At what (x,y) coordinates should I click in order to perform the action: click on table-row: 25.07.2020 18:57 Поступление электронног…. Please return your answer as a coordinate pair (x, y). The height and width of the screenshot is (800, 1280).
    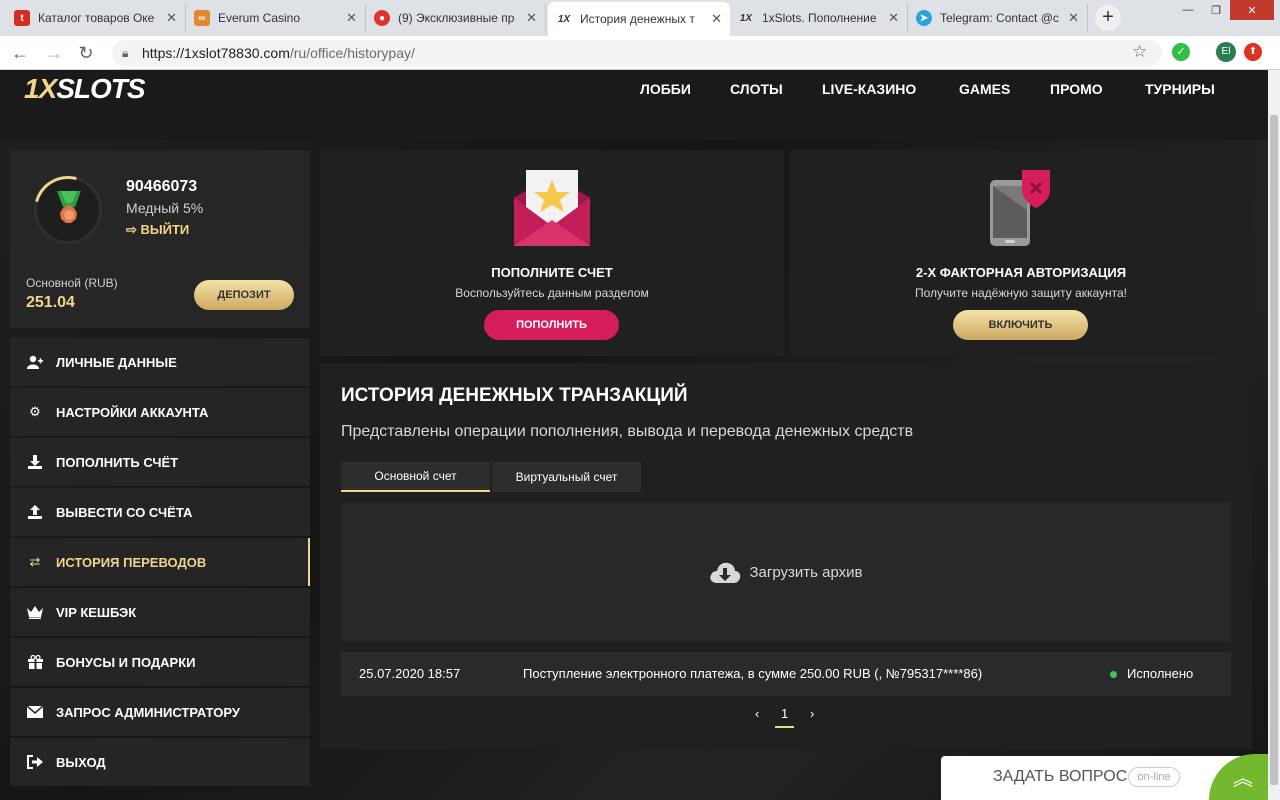
    Looking at the image, I should click on (786, 674).